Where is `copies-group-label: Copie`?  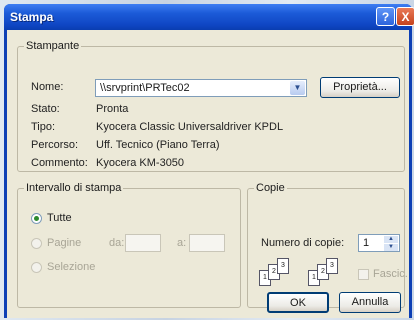
copies-group-label: Copie is located at coordinates (270, 188).